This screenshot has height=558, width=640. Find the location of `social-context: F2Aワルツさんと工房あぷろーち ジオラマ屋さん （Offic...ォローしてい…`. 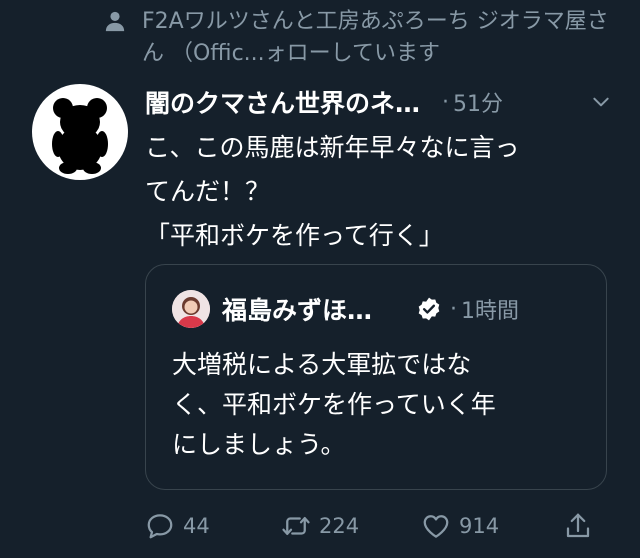

social-context: F2Aワルツさんと工房あぷろーち ジオラマ屋さん （Offic...ォローしてい… is located at coordinates (364, 38).